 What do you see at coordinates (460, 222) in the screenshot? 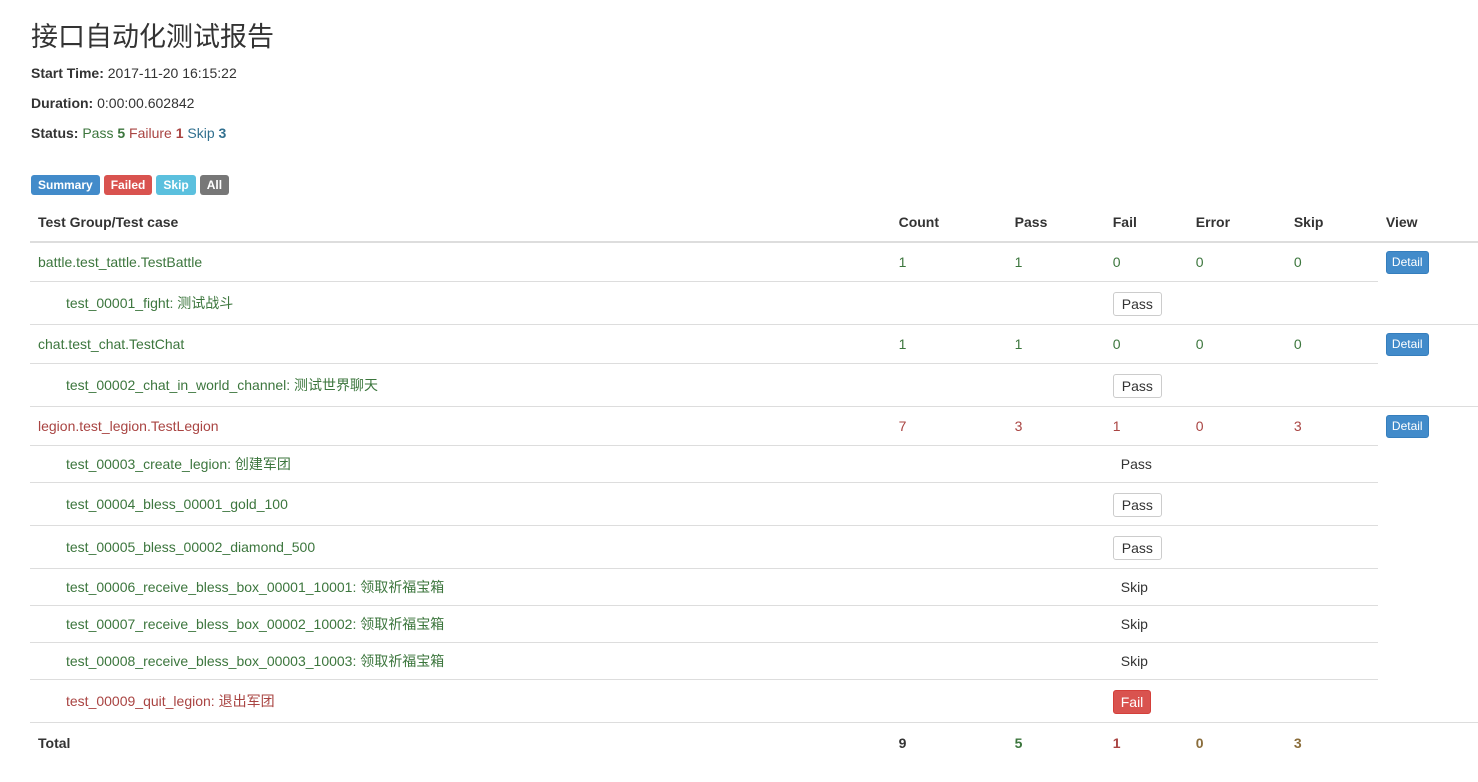
I see `header-test-group: Test Group/Test case` at bounding box center [460, 222].